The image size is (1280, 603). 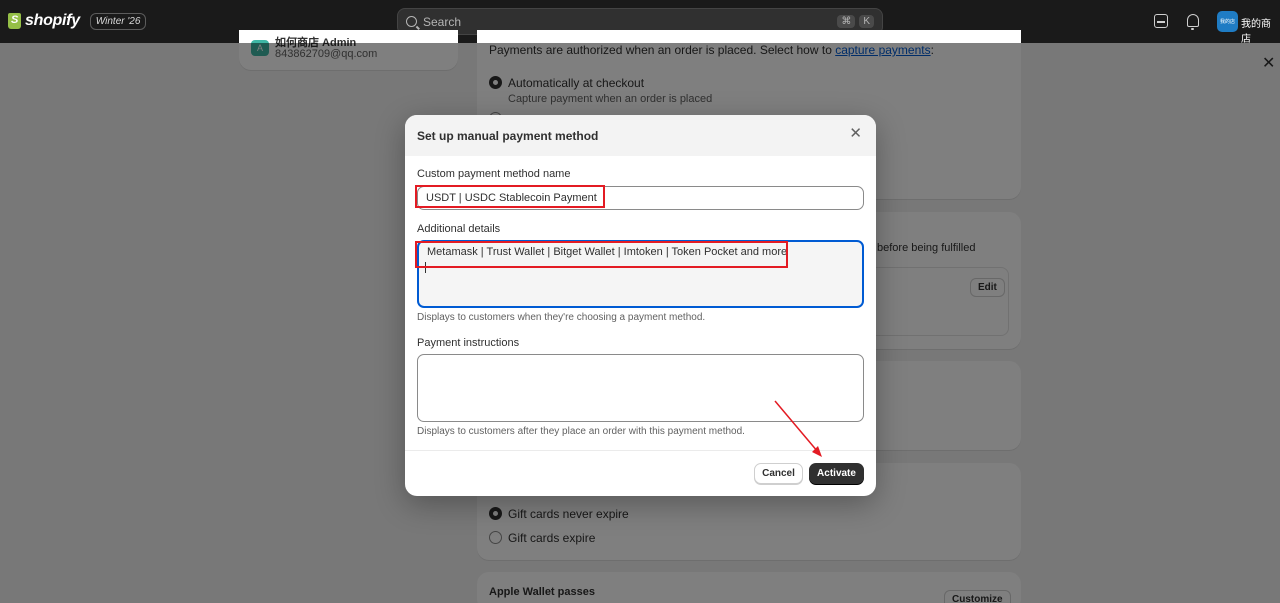 What do you see at coordinates (118, 21) in the screenshot?
I see `edition-badge: Winter '26` at bounding box center [118, 21].